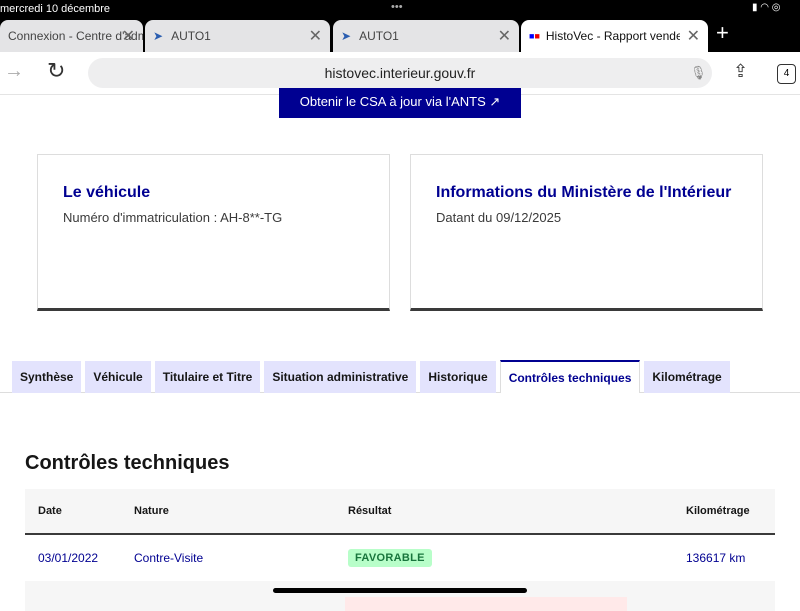 This screenshot has width=800, height=611. Describe the element at coordinates (107, 192) in the screenshot. I see `card-title: Le véhicule` at that location.